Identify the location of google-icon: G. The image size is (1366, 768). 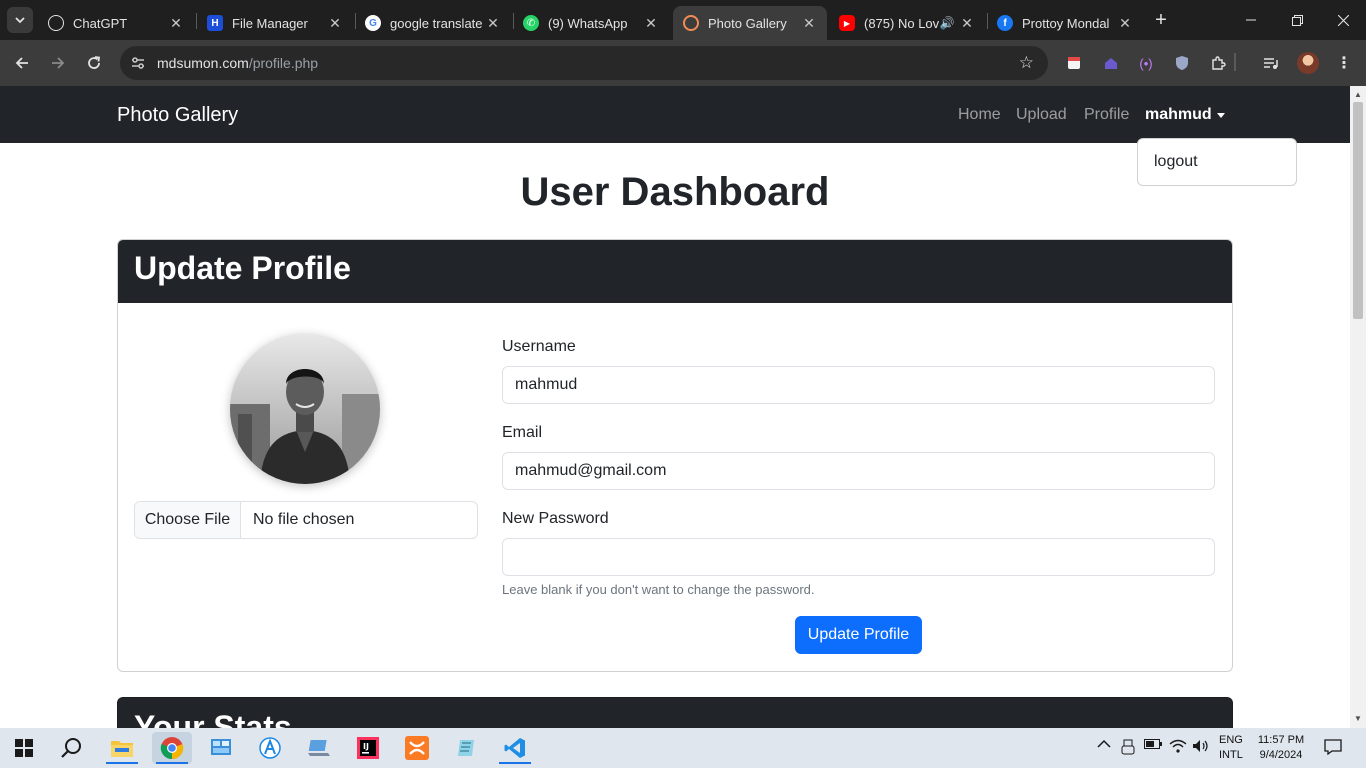
(373, 23).